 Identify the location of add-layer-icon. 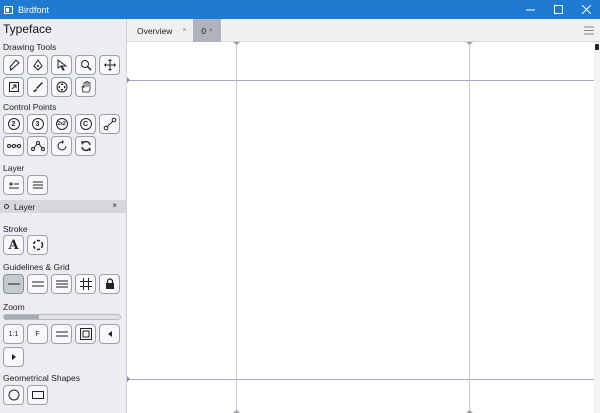
(13, 185).